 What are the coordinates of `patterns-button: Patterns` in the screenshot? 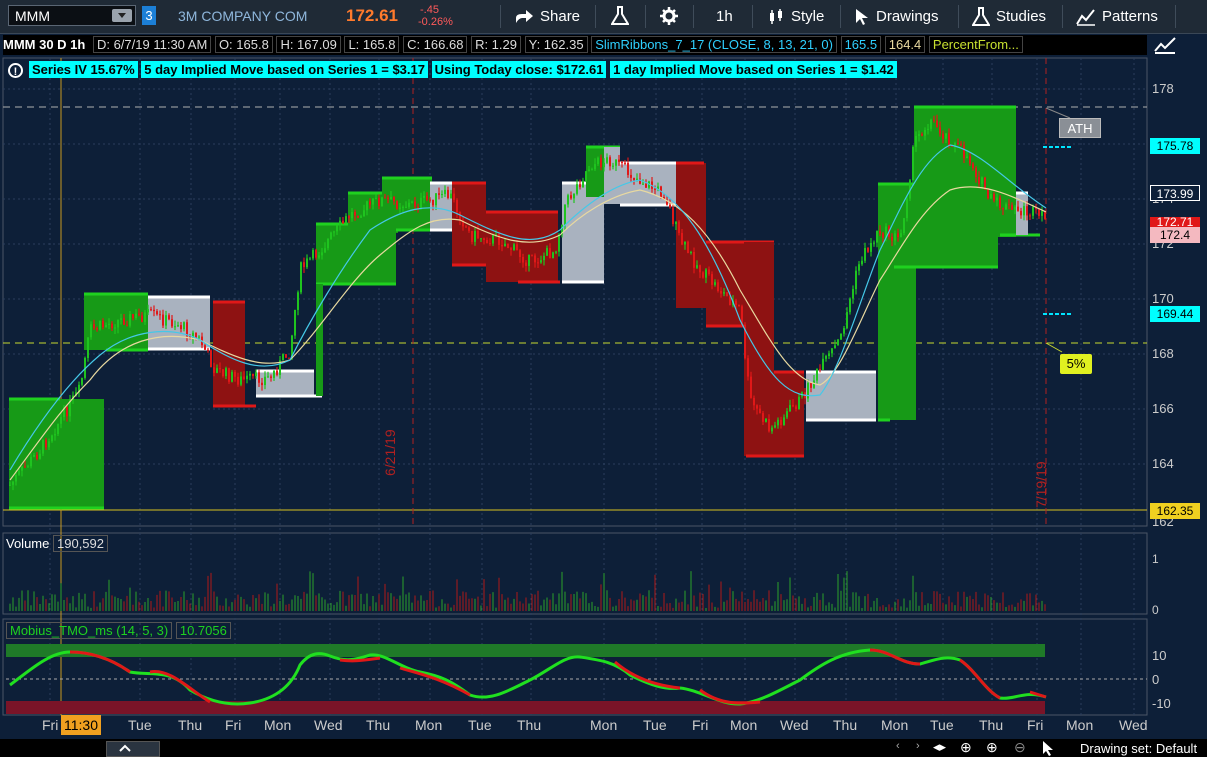 It's located at (1117, 16).